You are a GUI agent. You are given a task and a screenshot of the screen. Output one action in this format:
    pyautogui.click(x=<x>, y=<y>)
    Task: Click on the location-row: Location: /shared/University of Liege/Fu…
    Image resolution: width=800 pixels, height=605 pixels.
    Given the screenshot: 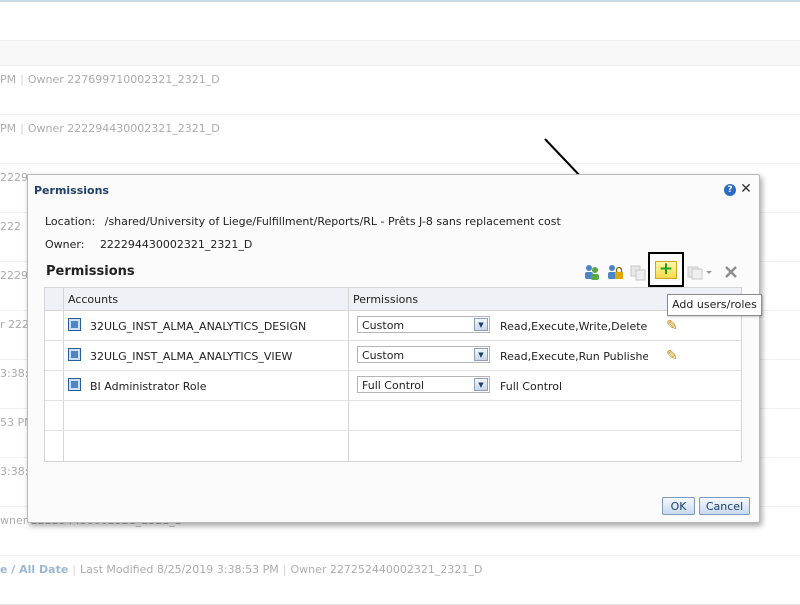 What is the action you would take?
    pyautogui.click(x=303, y=221)
    